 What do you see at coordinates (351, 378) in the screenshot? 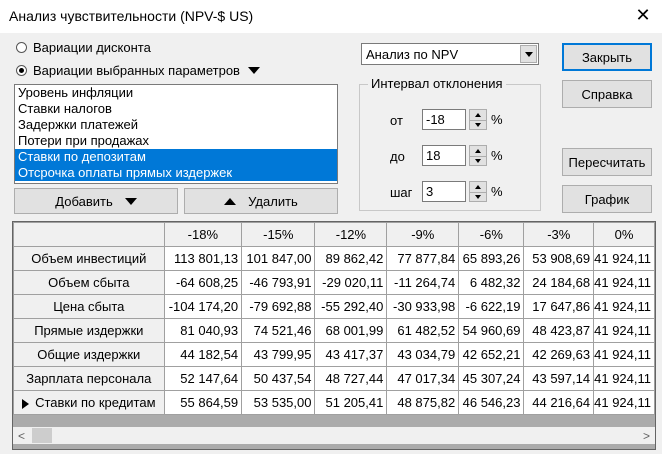
I see `table-cell: 48 727,44` at bounding box center [351, 378].